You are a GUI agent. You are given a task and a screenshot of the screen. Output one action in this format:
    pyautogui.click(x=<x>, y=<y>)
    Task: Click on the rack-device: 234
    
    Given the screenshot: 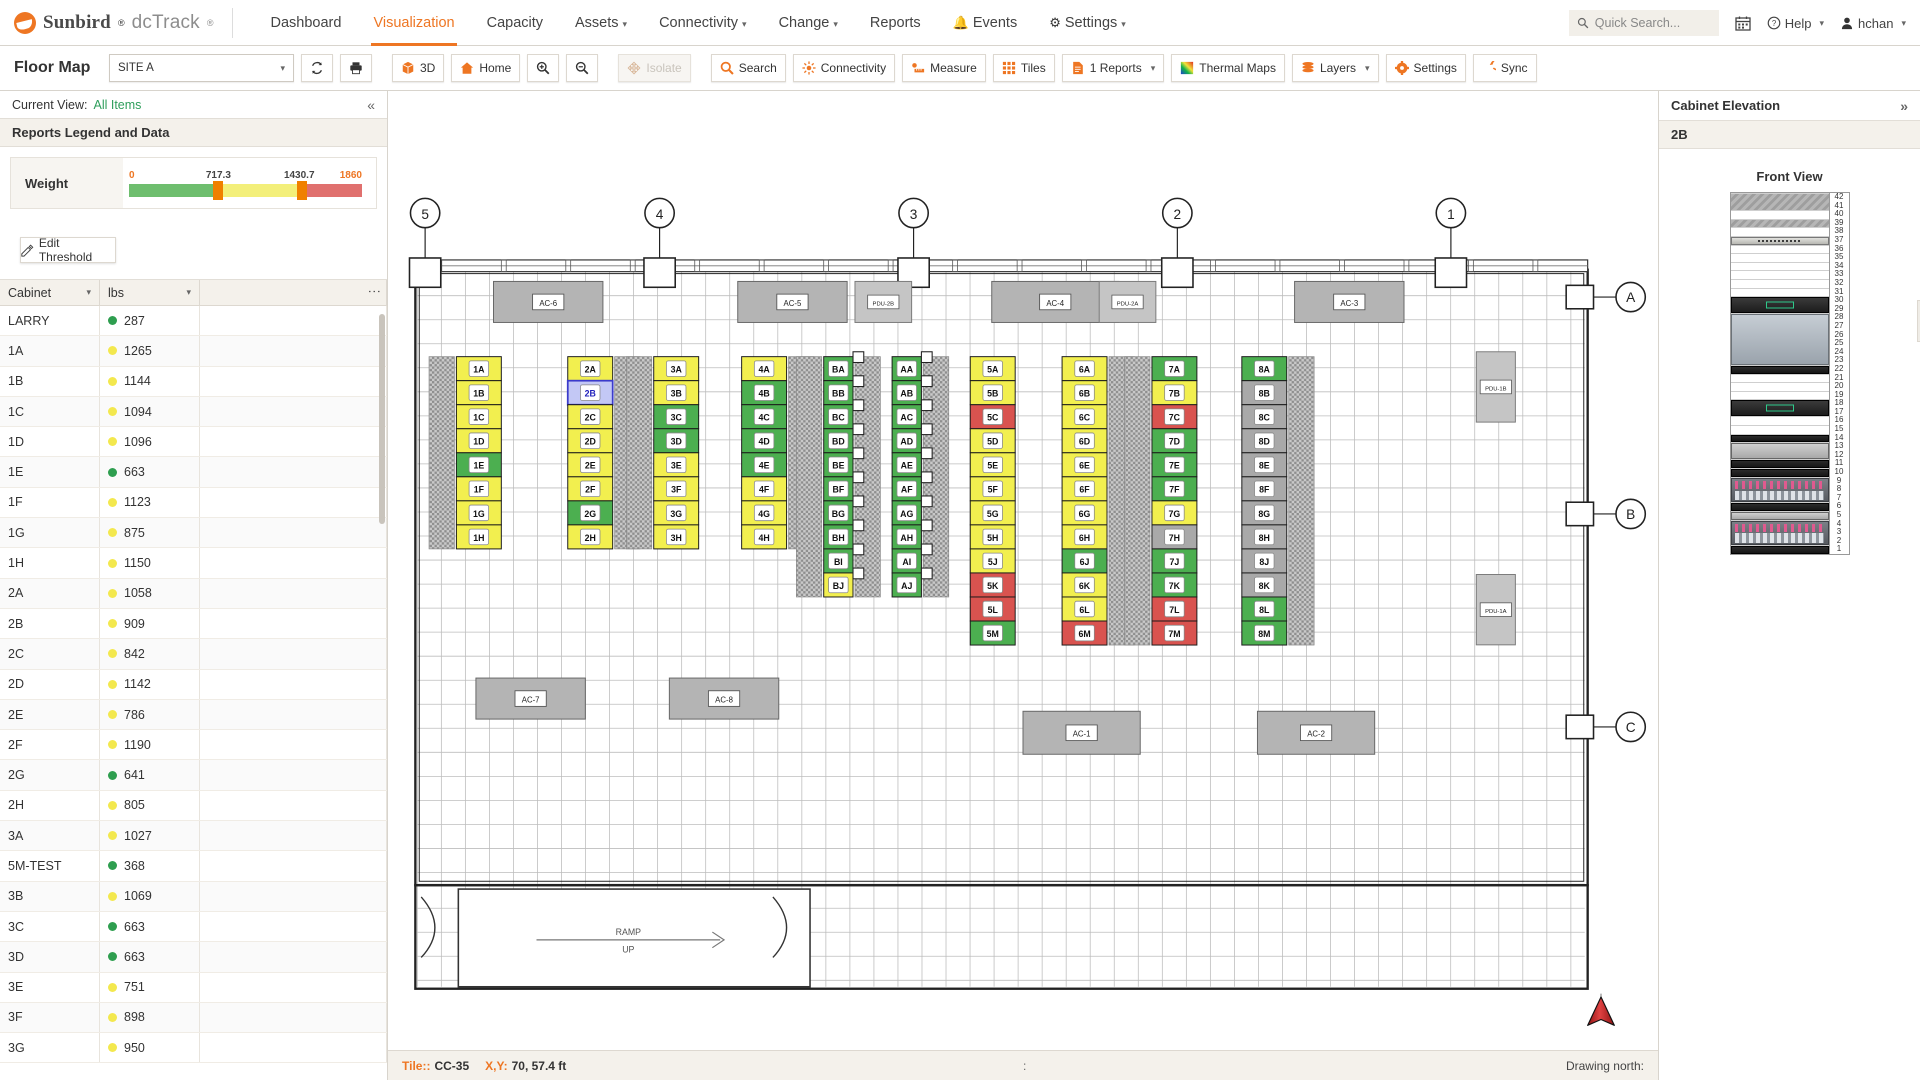 What is the action you would take?
    pyautogui.click(x=1789, y=532)
    